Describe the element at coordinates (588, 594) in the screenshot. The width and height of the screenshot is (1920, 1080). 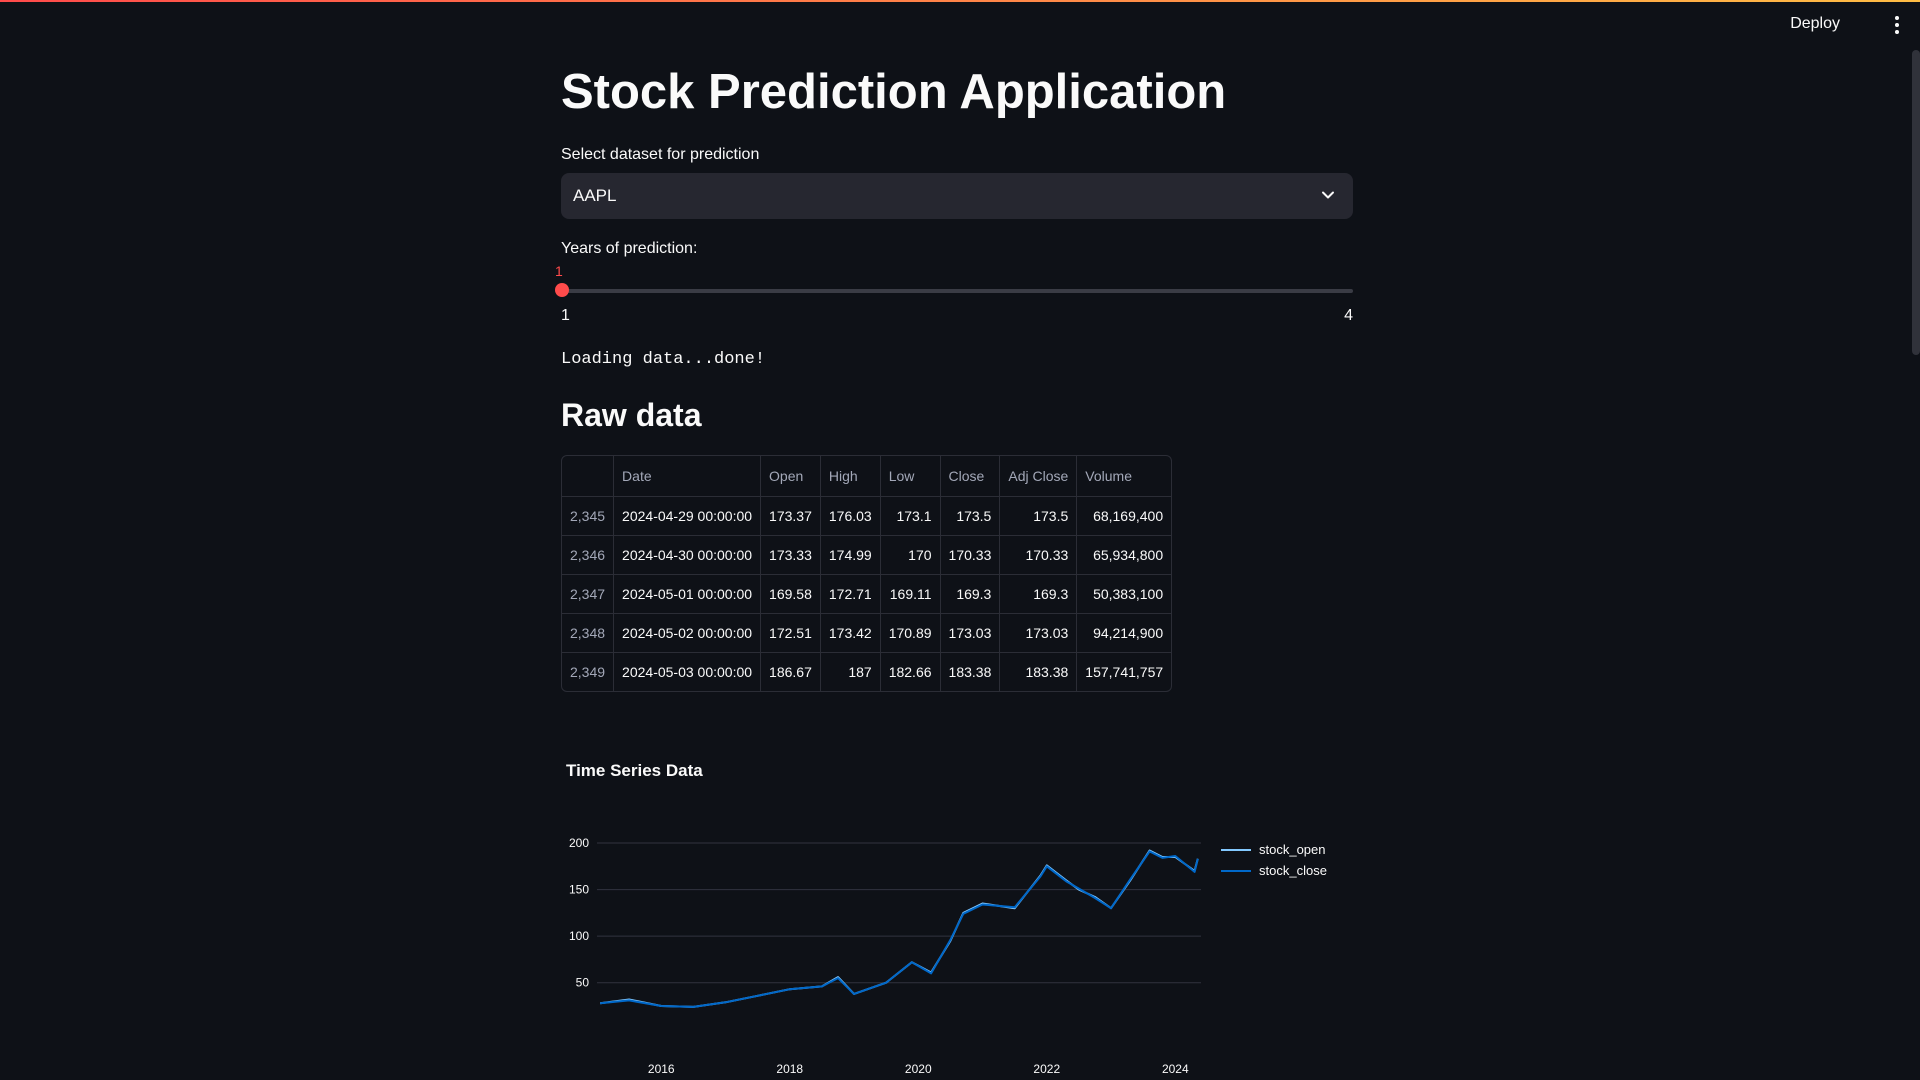
I see `row-index: 2,347` at that location.